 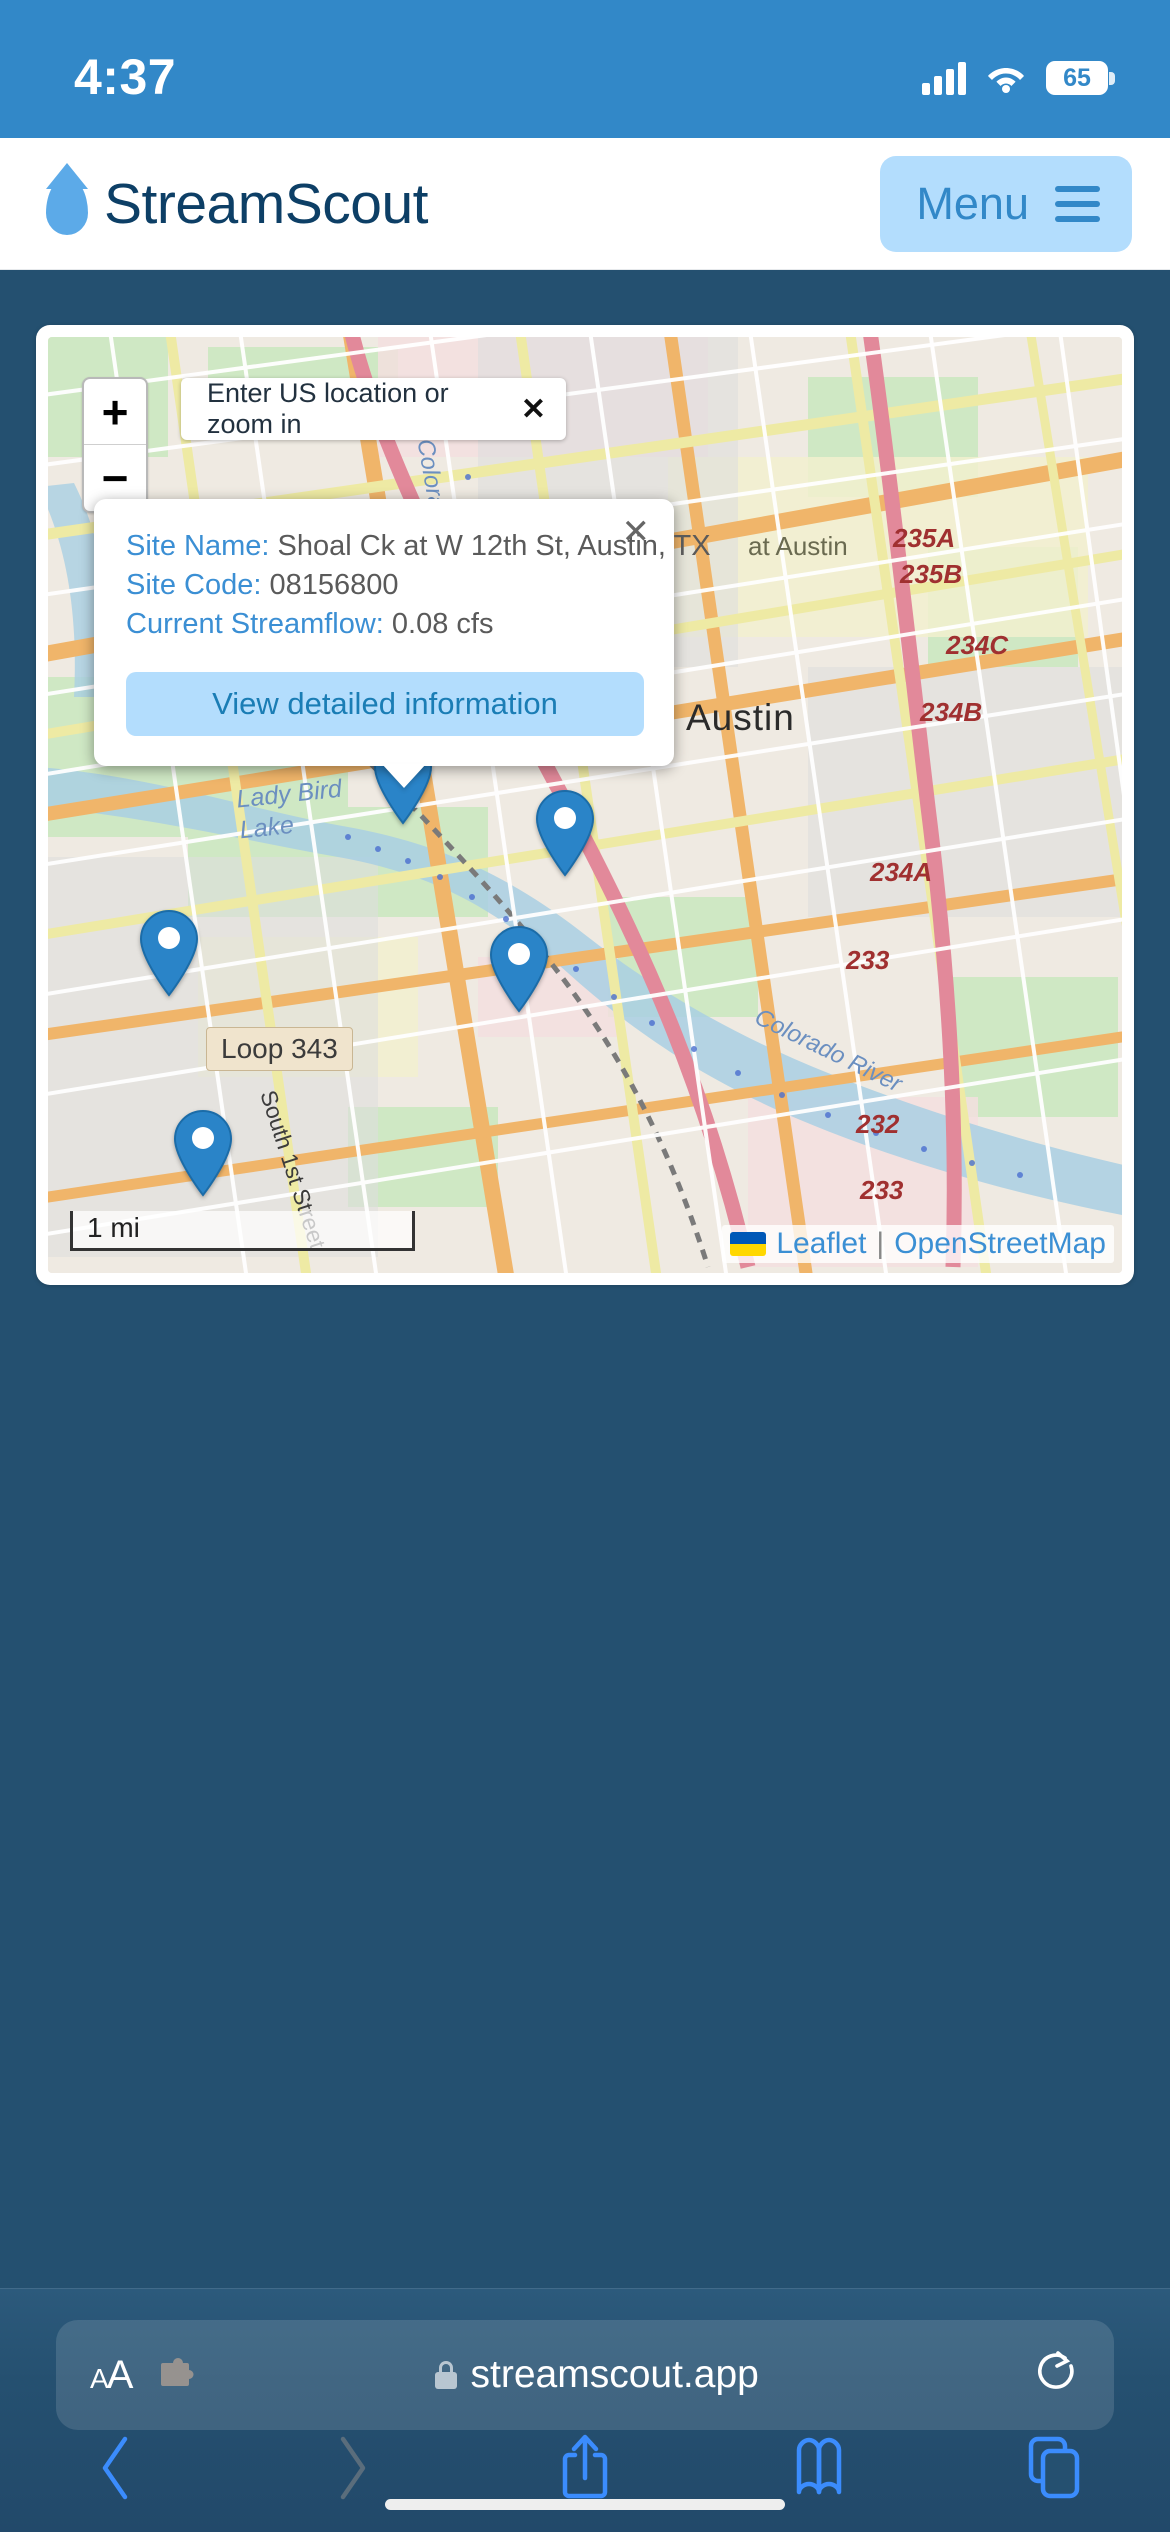 I want to click on popup-row-streamflow: Current Streamflow: 0.08 cfs, so click(x=385, y=624).